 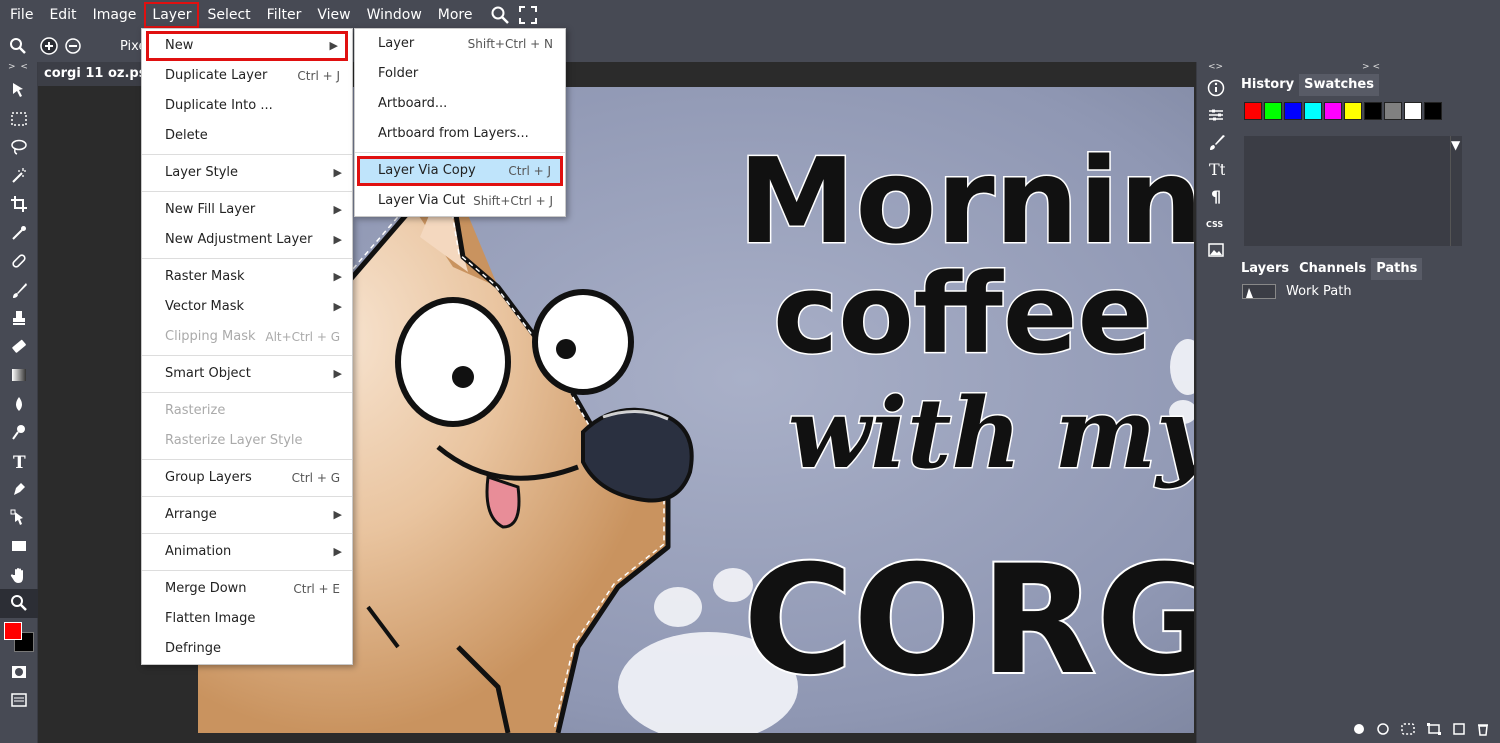 What do you see at coordinates (528, 15) in the screenshot?
I see `fullscreen-icon` at bounding box center [528, 15].